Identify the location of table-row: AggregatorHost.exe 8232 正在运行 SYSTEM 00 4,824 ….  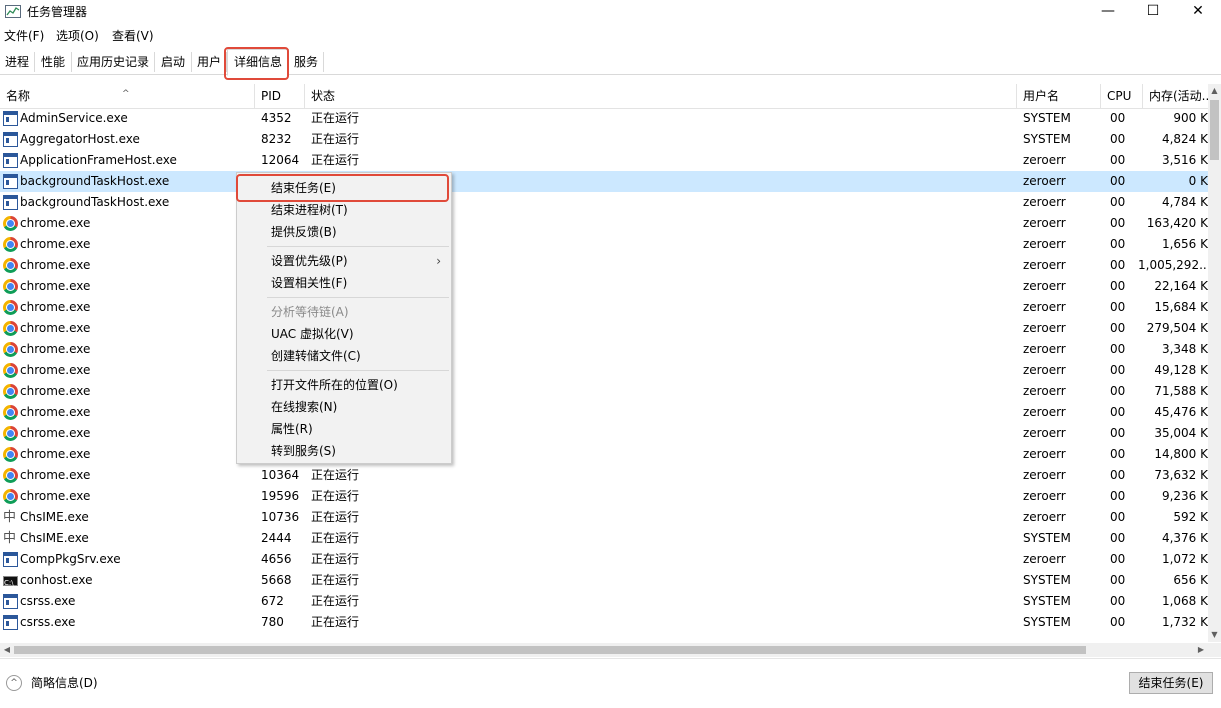
(604, 139).